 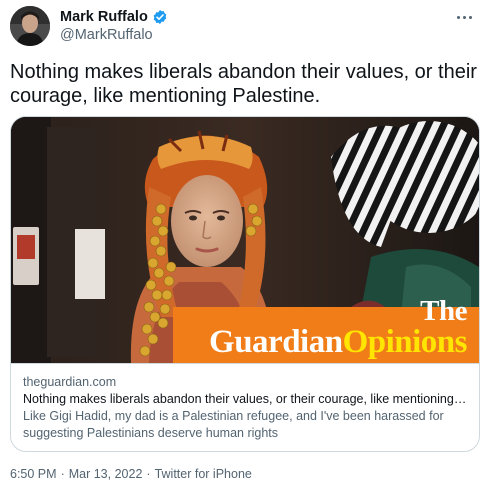 I want to click on guardian-opinions-logo: The GuardianOpinions, so click(x=338, y=328).